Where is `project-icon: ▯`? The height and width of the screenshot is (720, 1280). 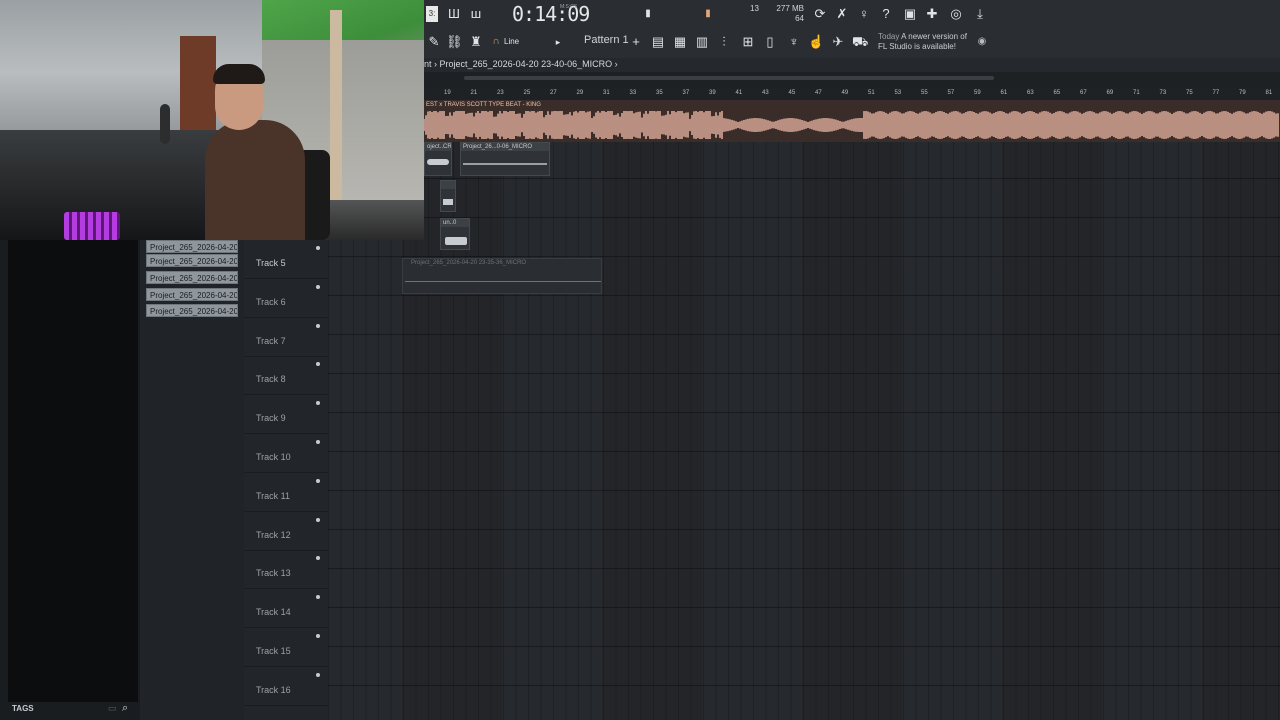
project-icon: ▯ is located at coordinates (770, 42).